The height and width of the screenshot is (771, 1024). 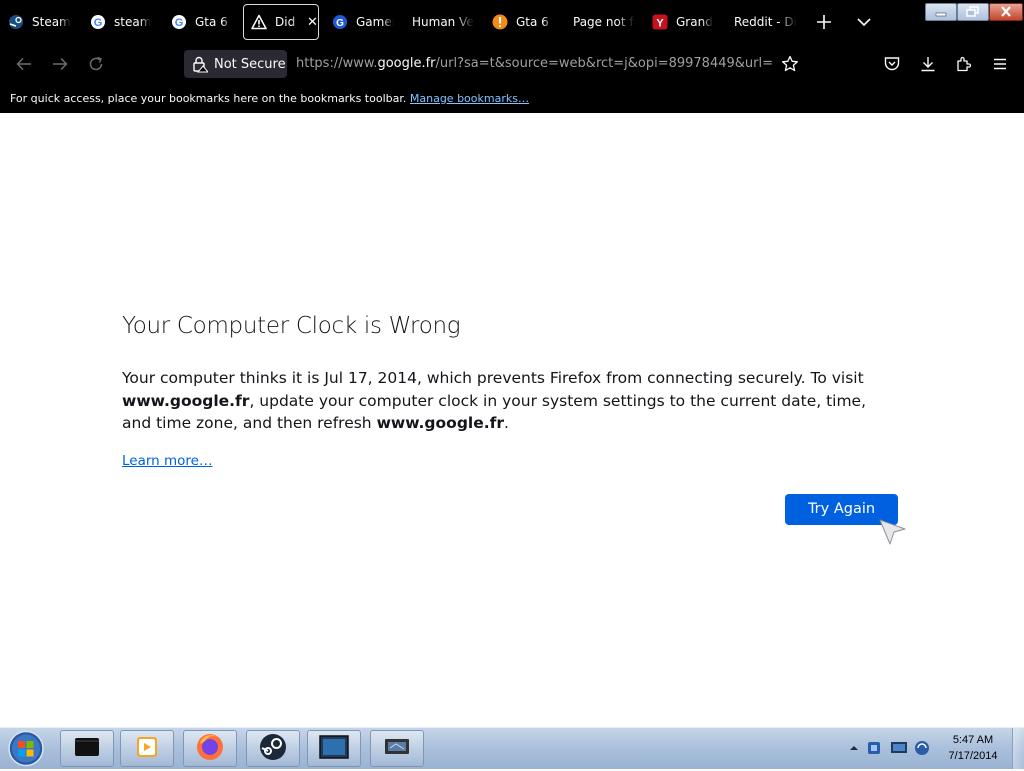 What do you see at coordinates (874, 748) in the screenshot?
I see `tray-app-icon` at bounding box center [874, 748].